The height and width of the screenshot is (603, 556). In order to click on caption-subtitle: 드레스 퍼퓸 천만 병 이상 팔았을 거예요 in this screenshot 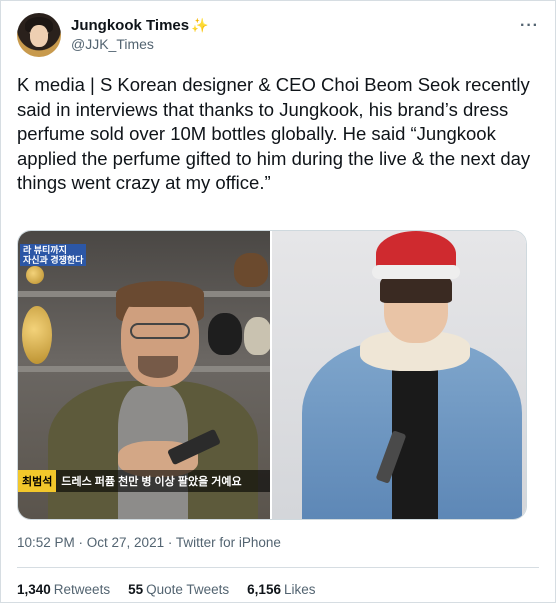, I will do `click(163, 481)`.